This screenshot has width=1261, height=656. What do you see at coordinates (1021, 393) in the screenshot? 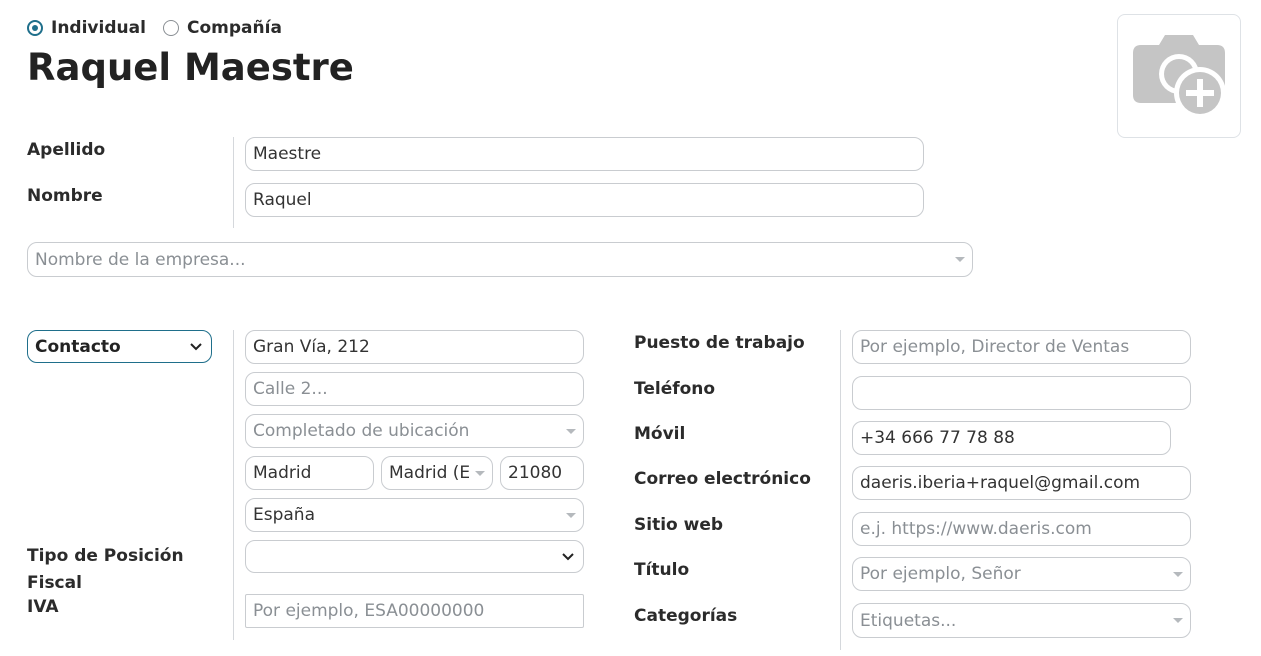
I see `phone-field` at bounding box center [1021, 393].